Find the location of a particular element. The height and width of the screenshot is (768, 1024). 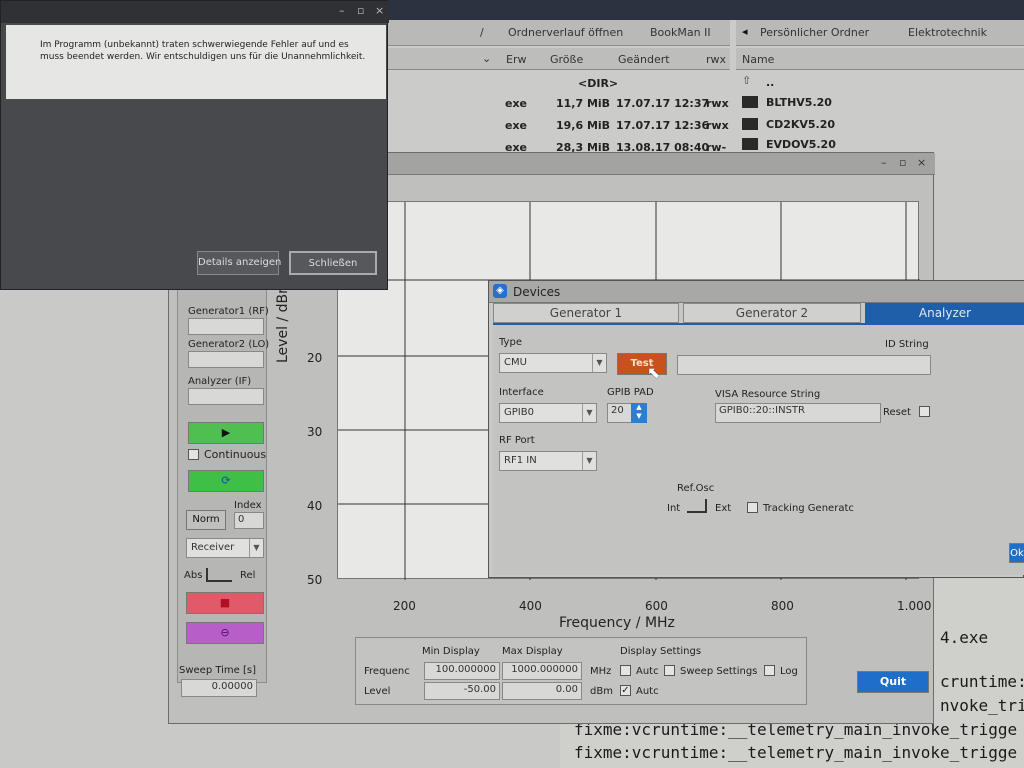

folder-name: BLTHV5.20 is located at coordinates (799, 102).